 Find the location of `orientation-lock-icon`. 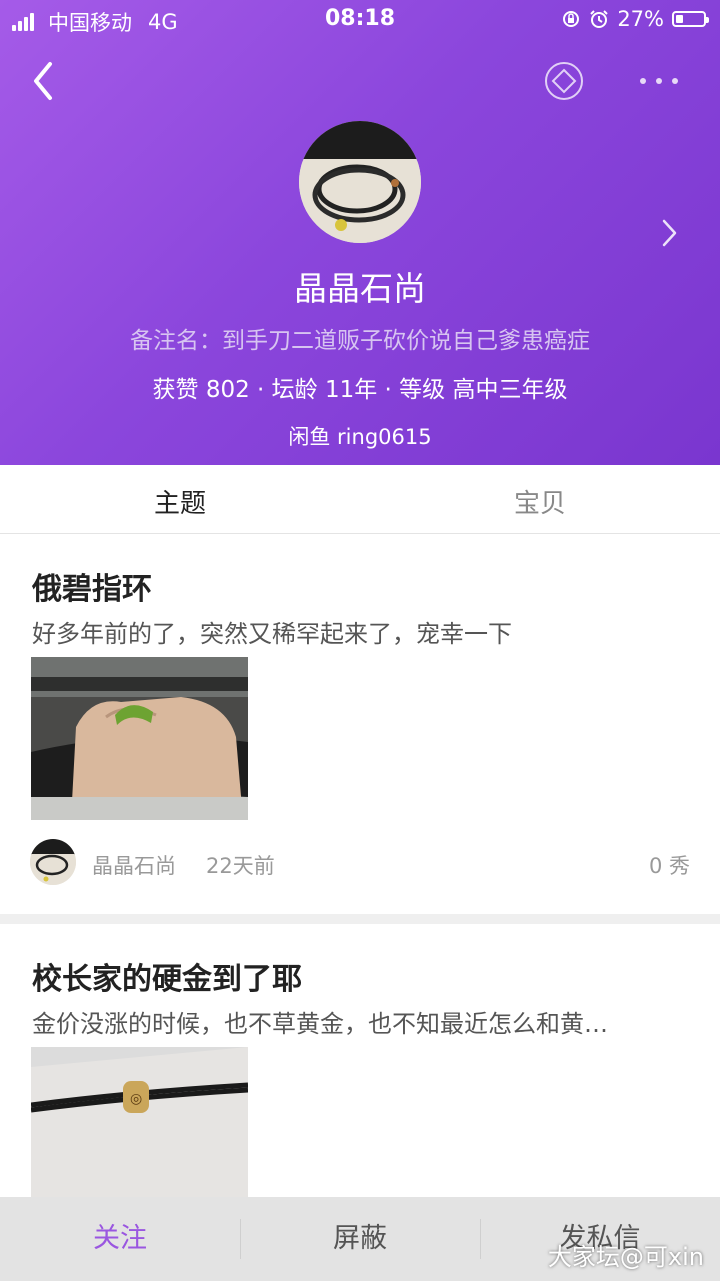

orientation-lock-icon is located at coordinates (571, 19).